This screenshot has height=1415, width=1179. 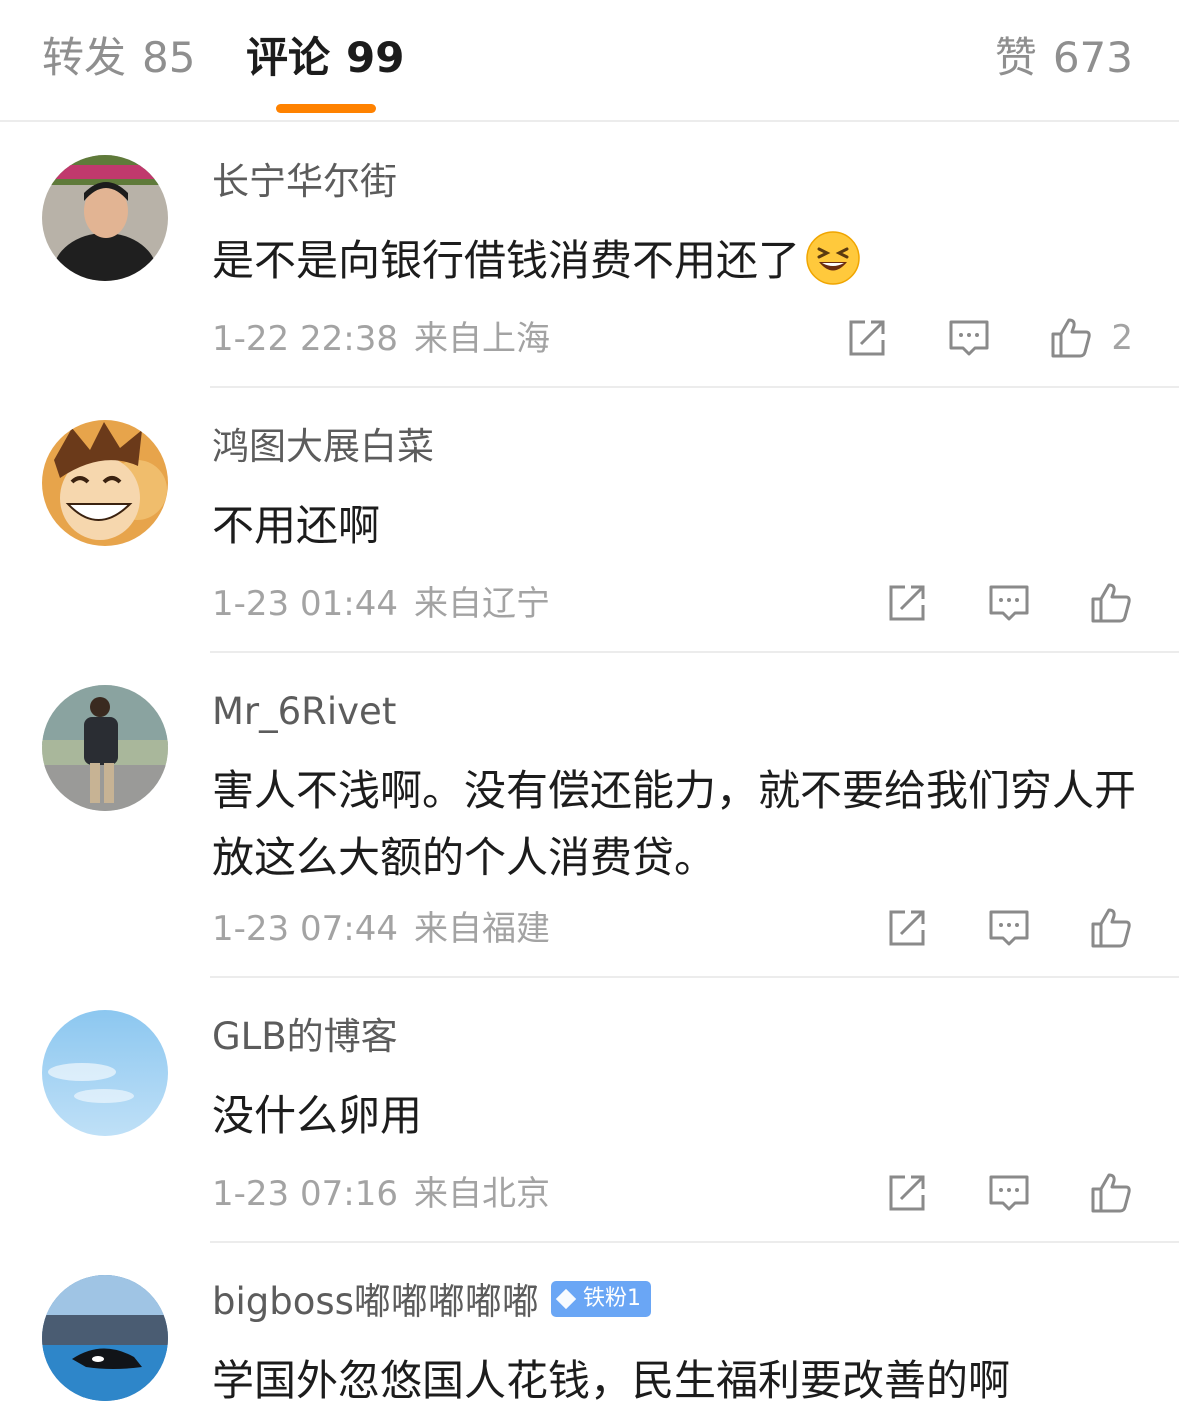 I want to click on fan-badge: 铁粉1, so click(x=600, y=1299).